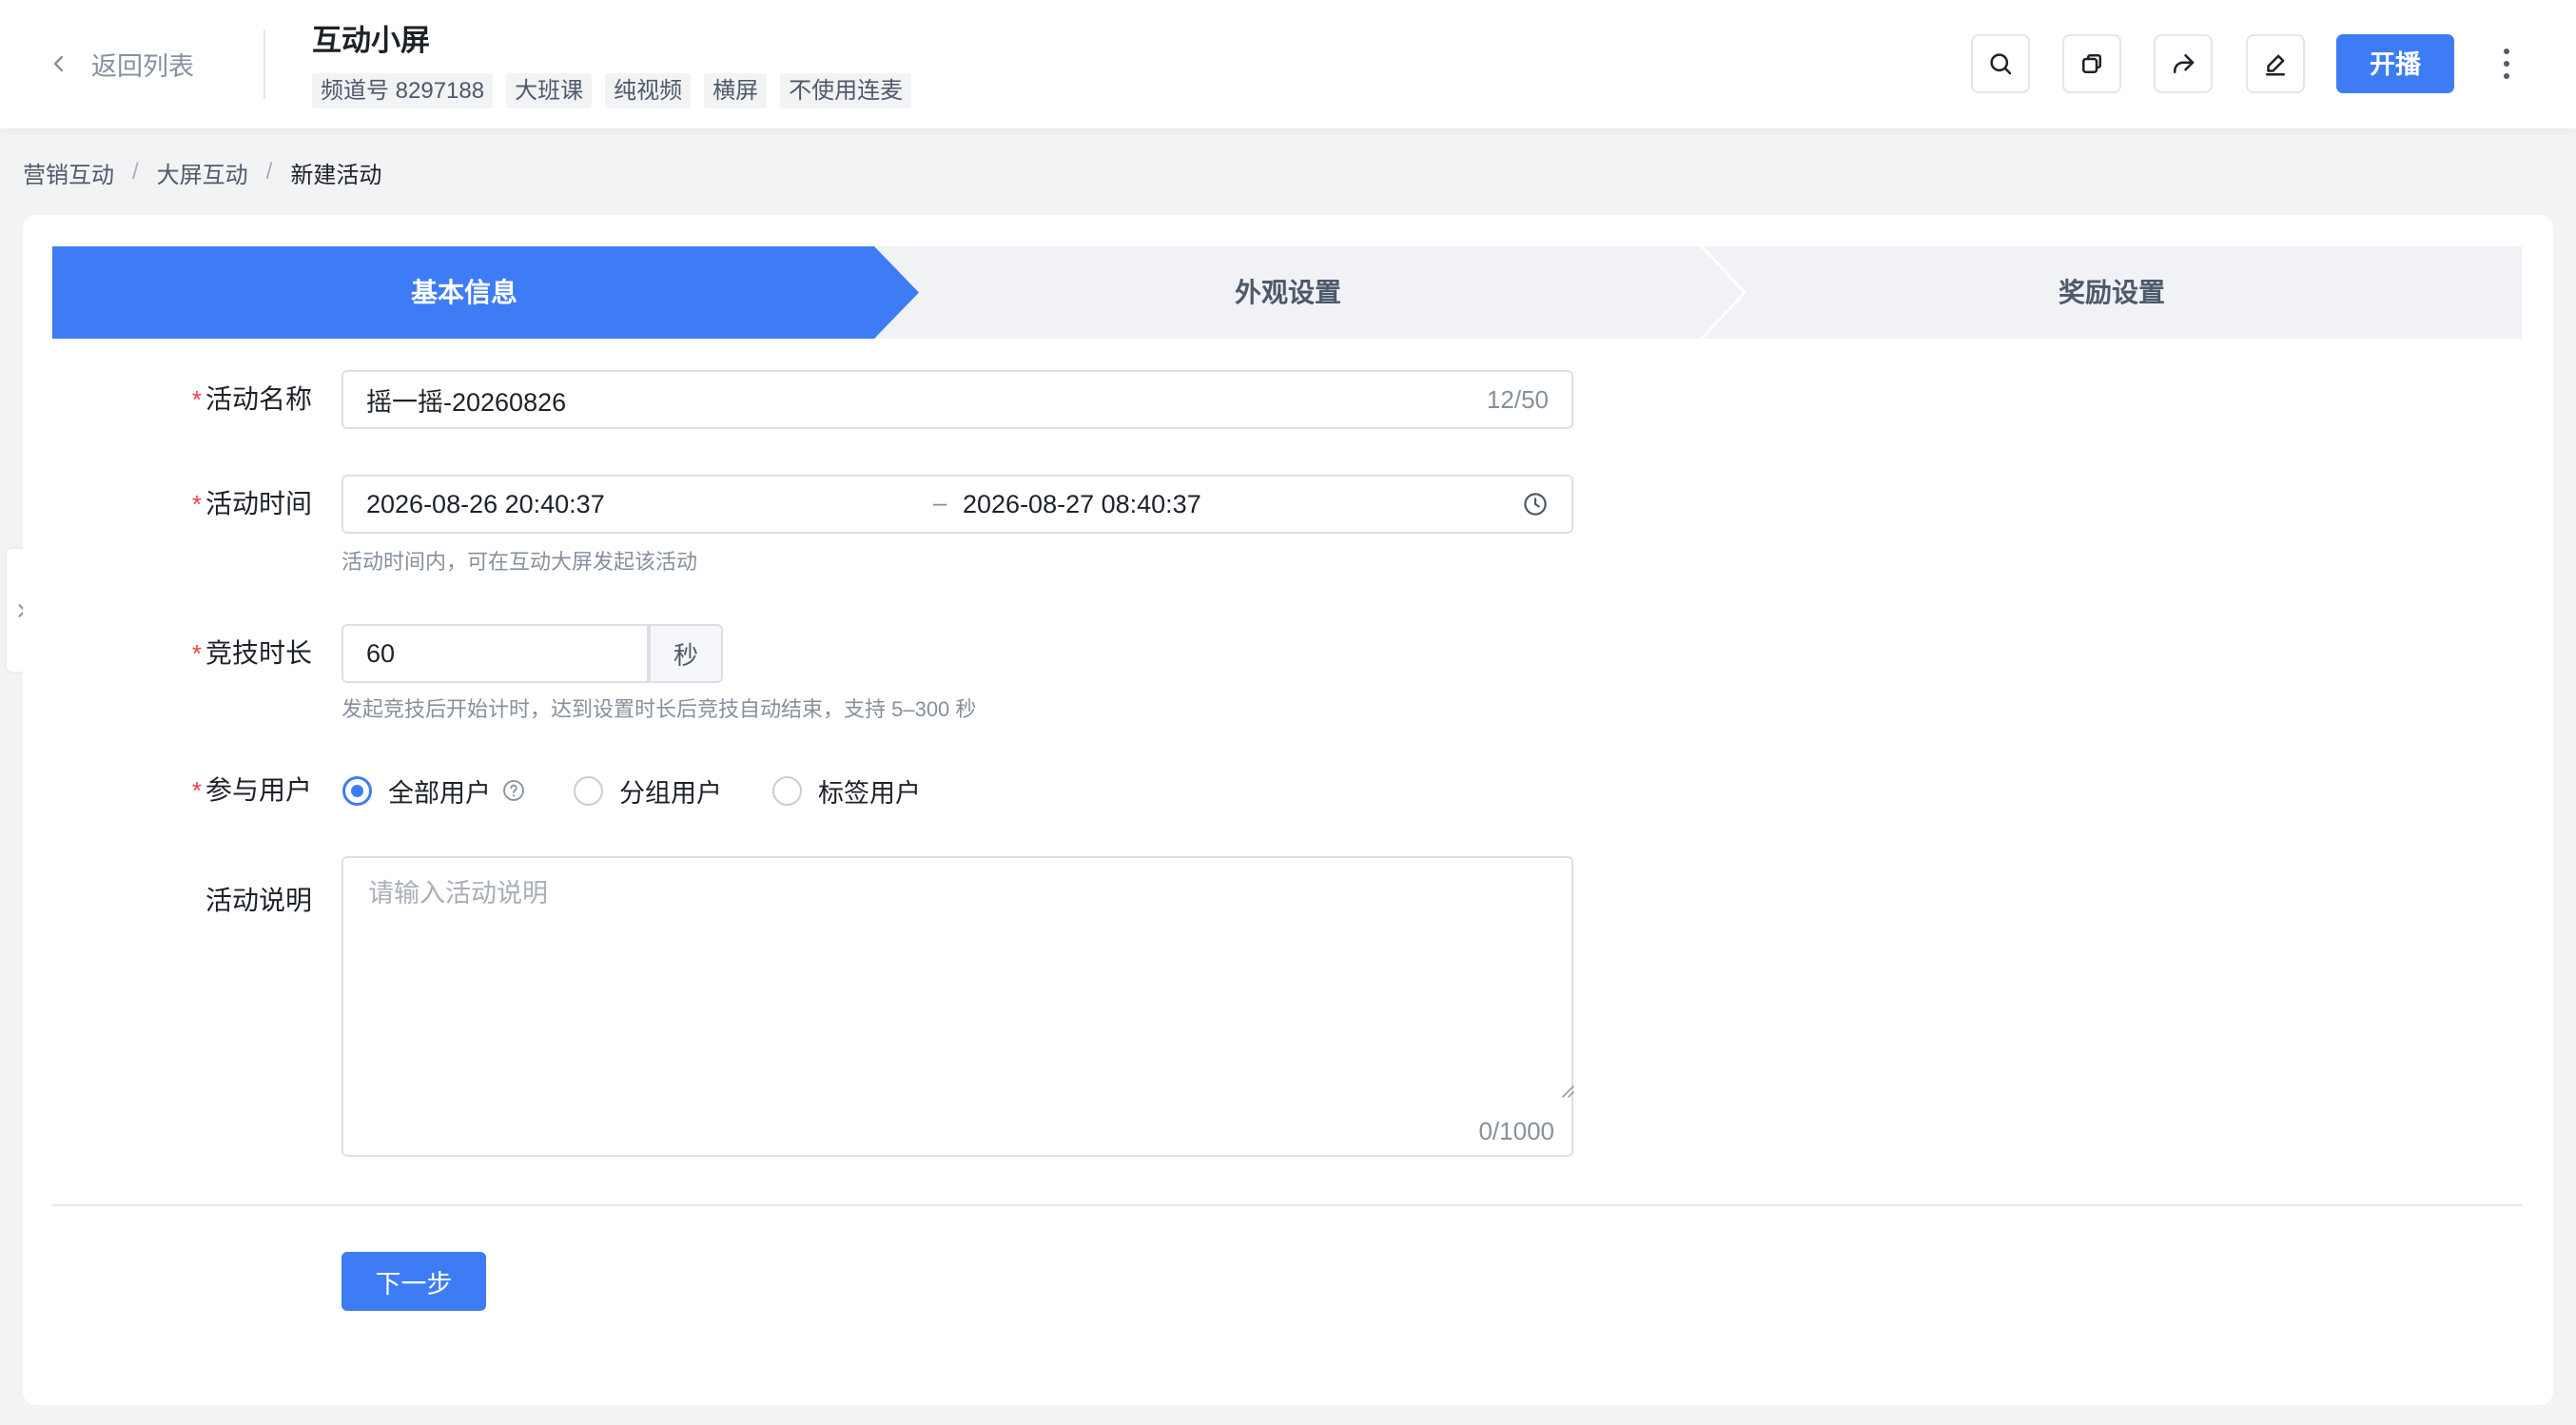  Describe the element at coordinates (649, 90) in the screenshot. I see `tag-media-type: 纯视频` at that location.